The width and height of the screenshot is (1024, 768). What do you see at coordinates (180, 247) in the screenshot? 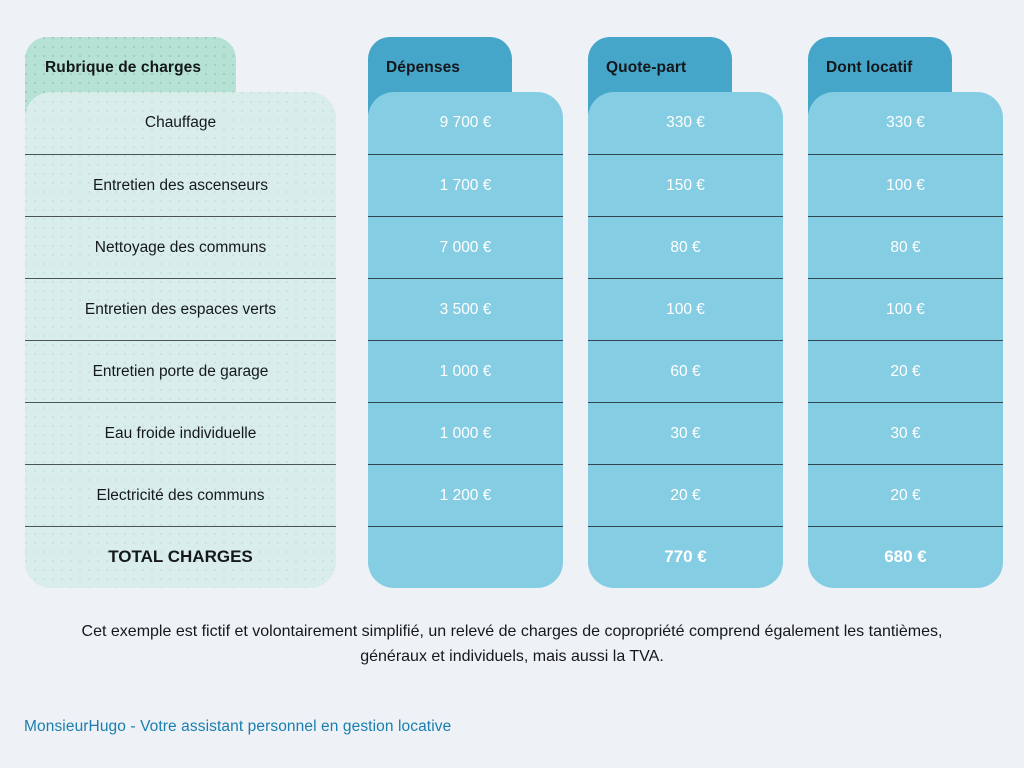
I see `table-cell: Nettoyage des communs` at bounding box center [180, 247].